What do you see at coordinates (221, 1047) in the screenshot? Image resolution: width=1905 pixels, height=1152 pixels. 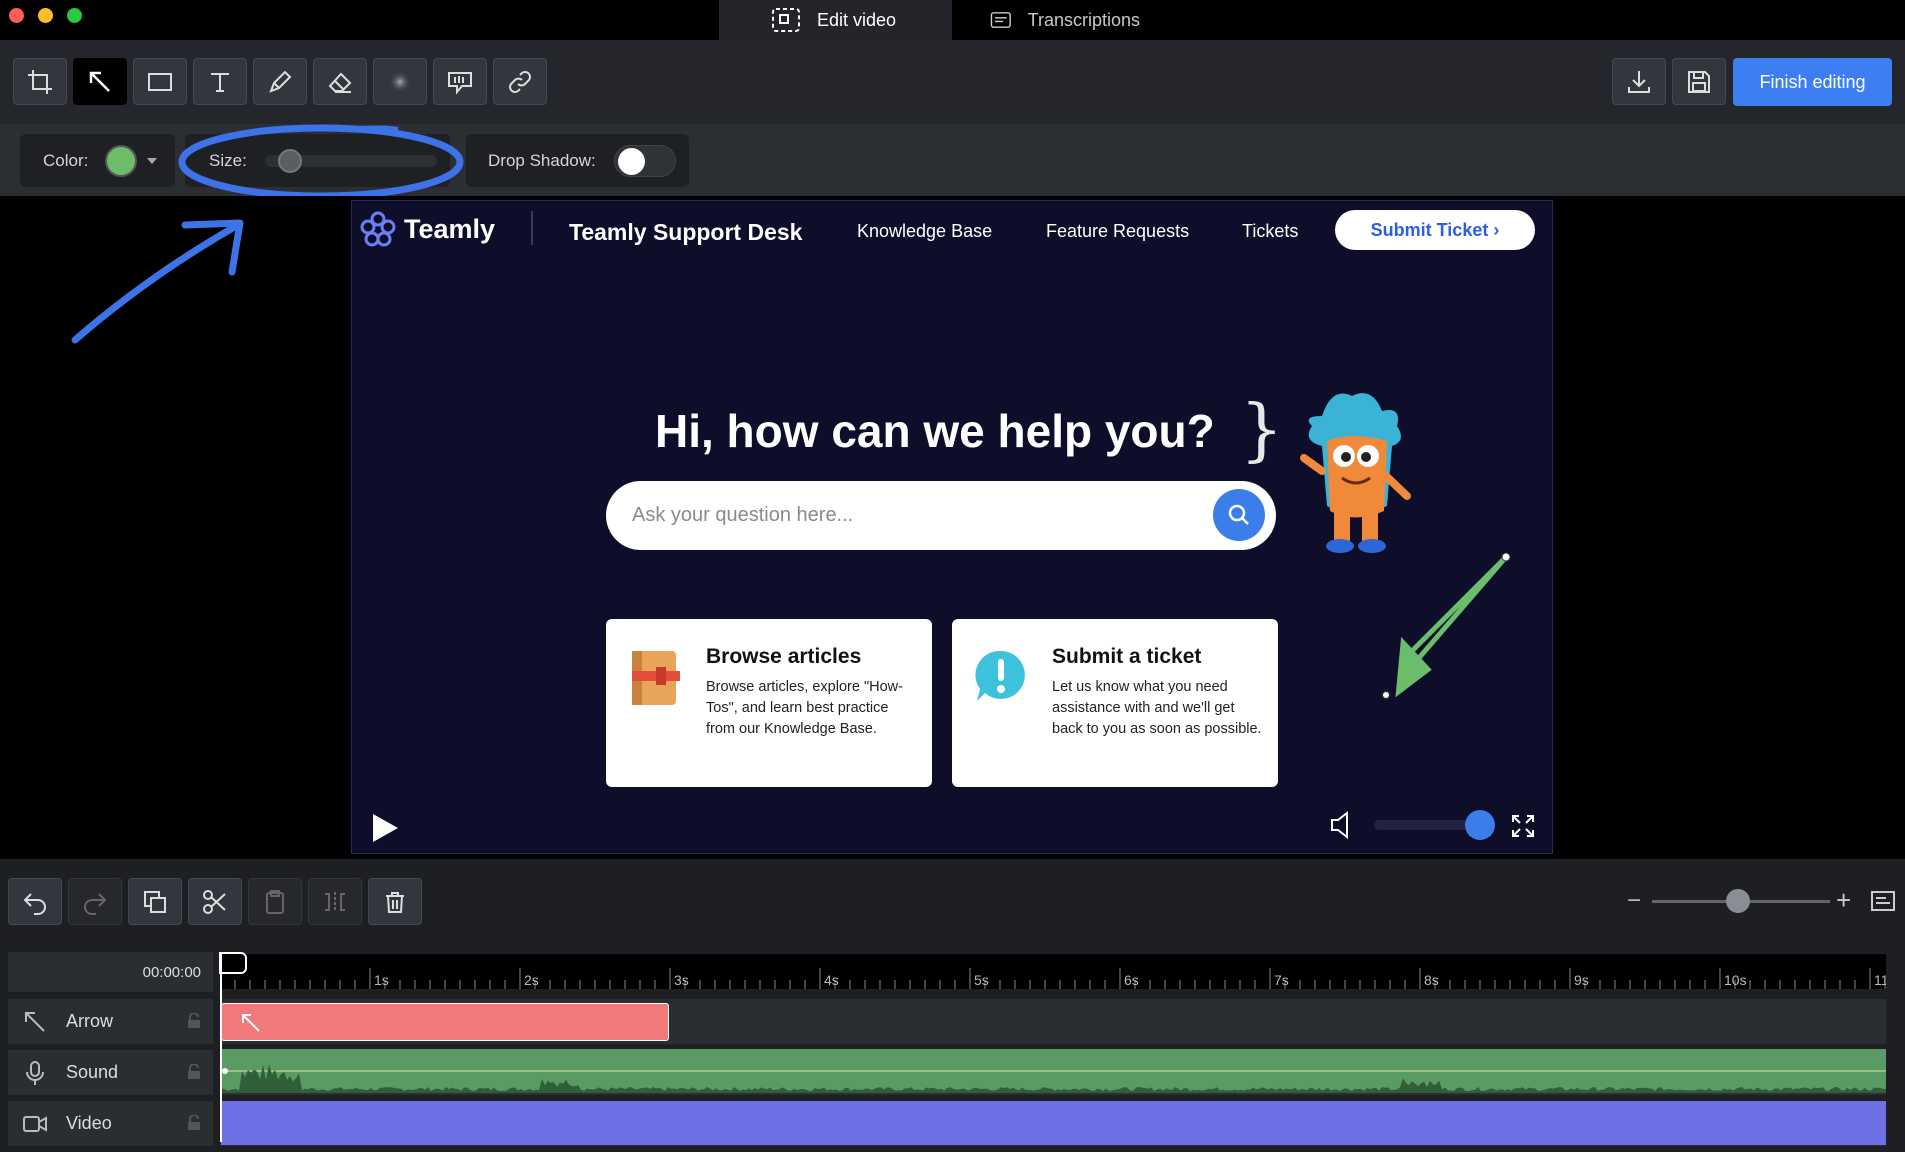 I see `playhead-line` at bounding box center [221, 1047].